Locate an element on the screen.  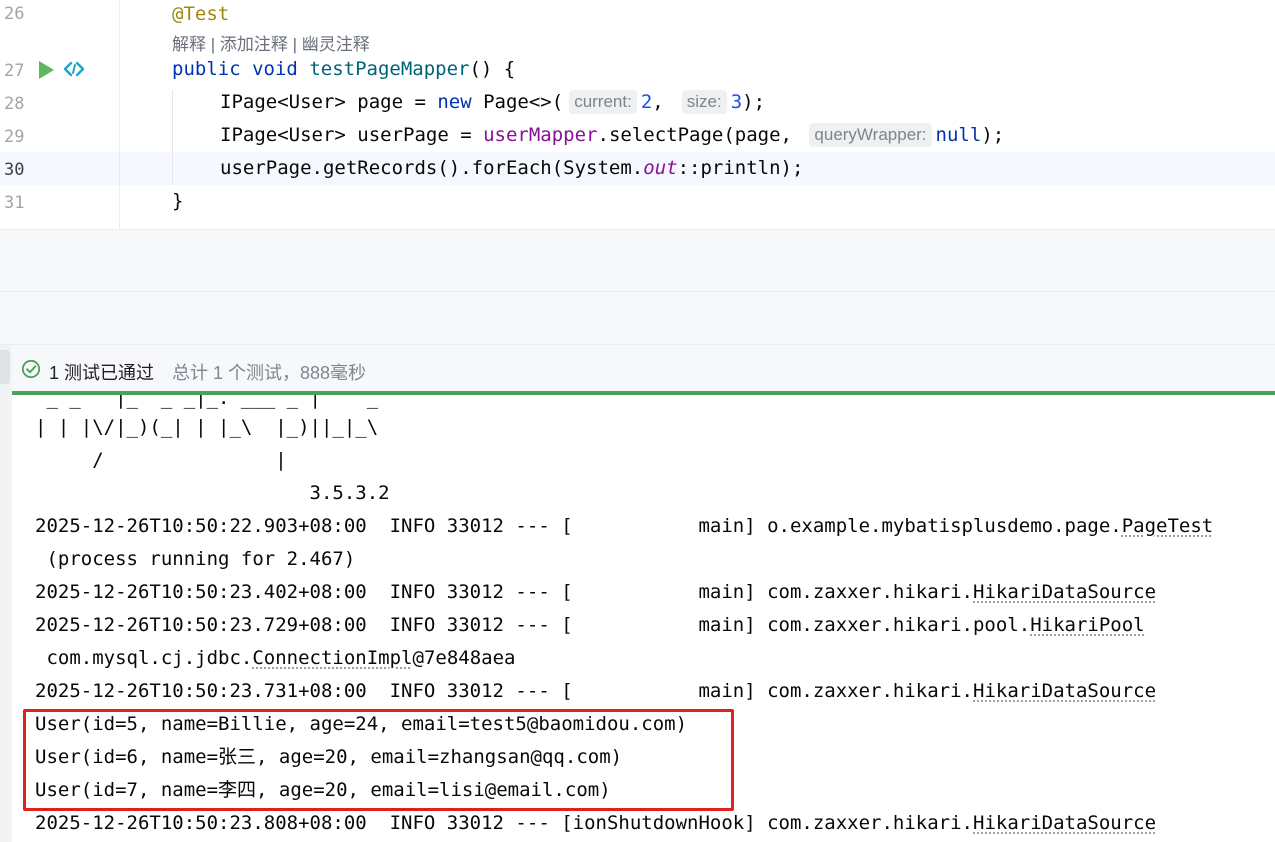
line-number: 29 is located at coordinates (14, 137).